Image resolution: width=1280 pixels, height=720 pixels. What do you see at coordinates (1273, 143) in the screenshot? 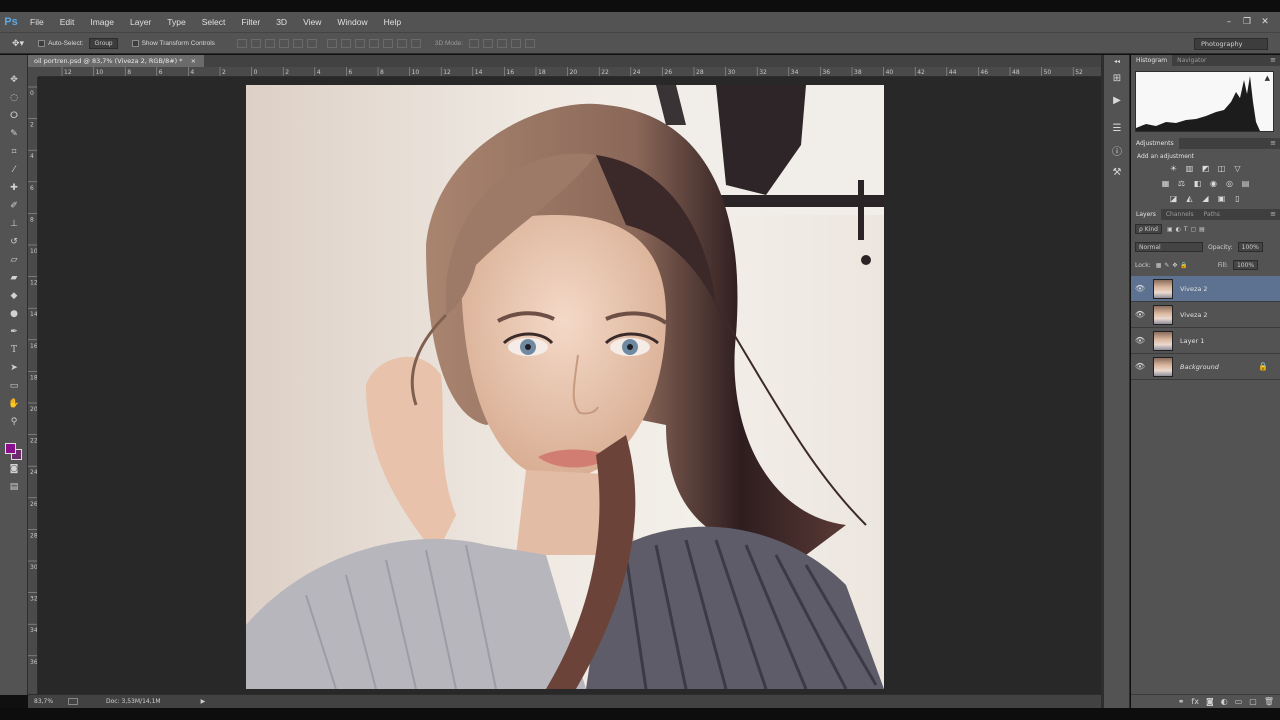
I see `adjustments-menu-icon: ≡` at bounding box center [1273, 143].